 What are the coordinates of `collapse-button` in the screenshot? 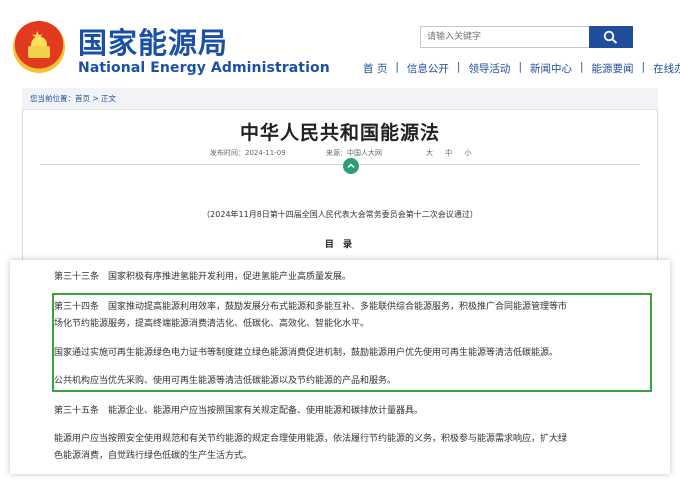 It's located at (351, 166).